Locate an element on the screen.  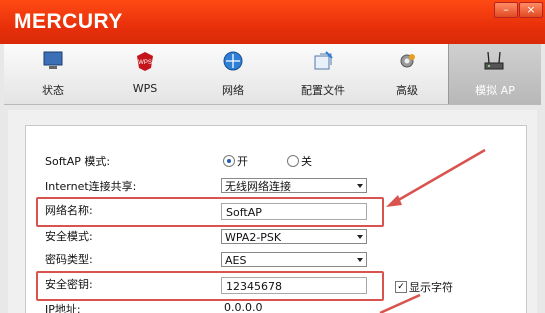
annotation-arrow-upper is located at coordinates (436, 177).